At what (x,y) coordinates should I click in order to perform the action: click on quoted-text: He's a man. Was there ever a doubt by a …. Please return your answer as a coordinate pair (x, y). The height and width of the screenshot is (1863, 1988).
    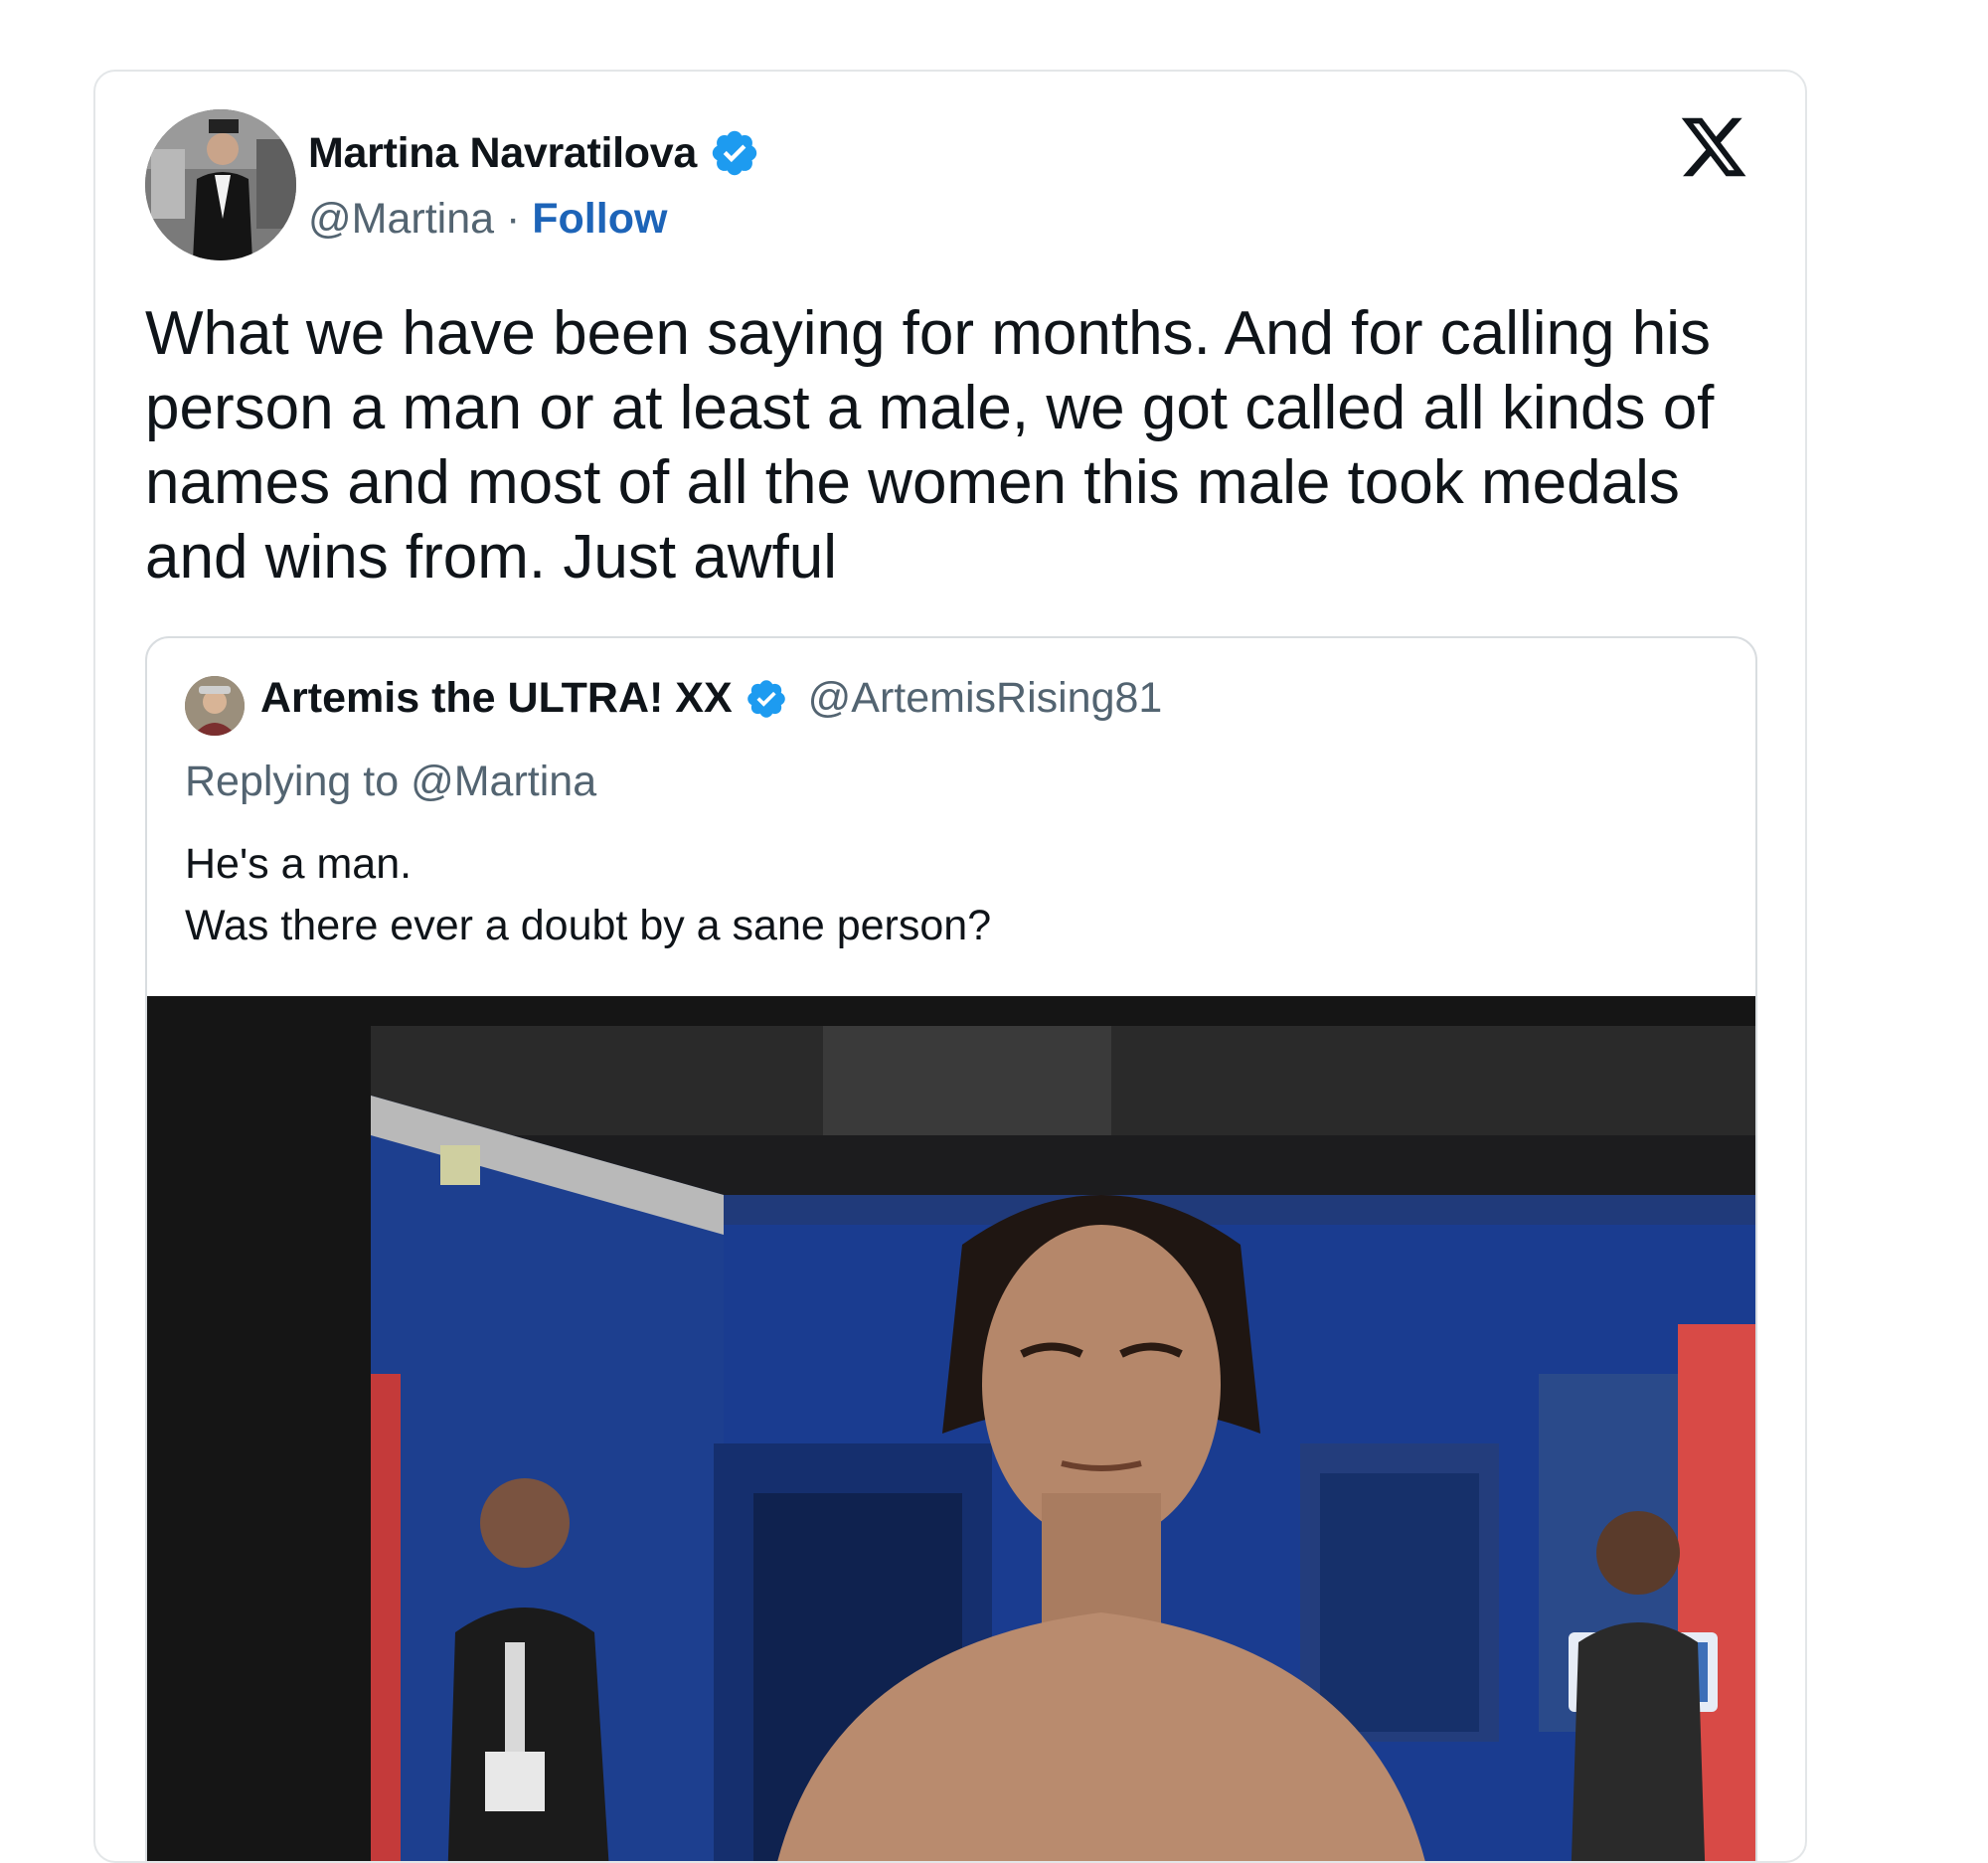
    Looking at the image, I should click on (588, 894).